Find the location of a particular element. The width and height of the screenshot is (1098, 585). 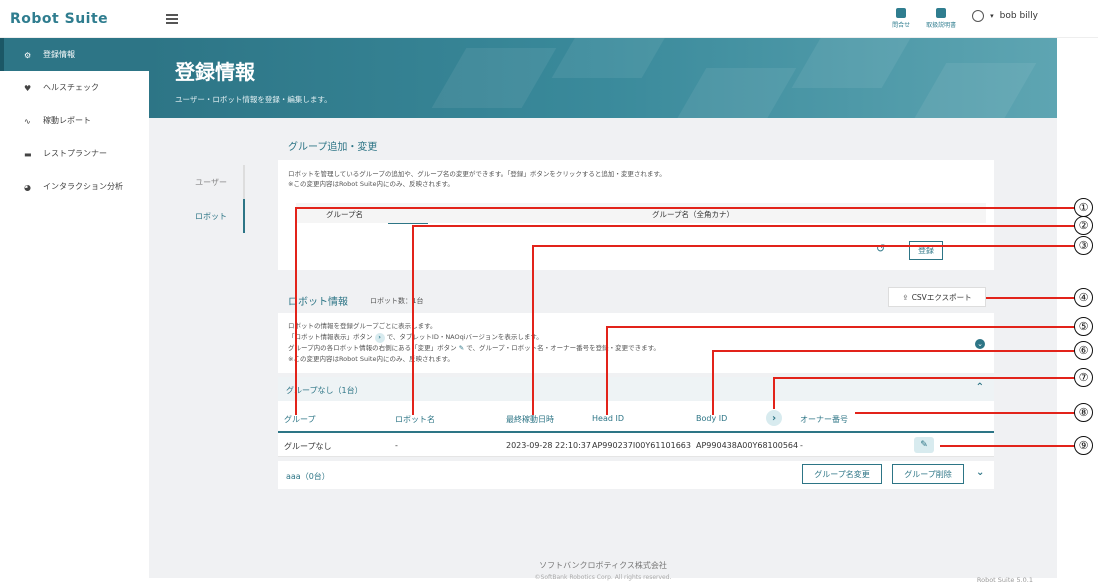

callout-7: ⑦ is located at coordinates (1083, 377).